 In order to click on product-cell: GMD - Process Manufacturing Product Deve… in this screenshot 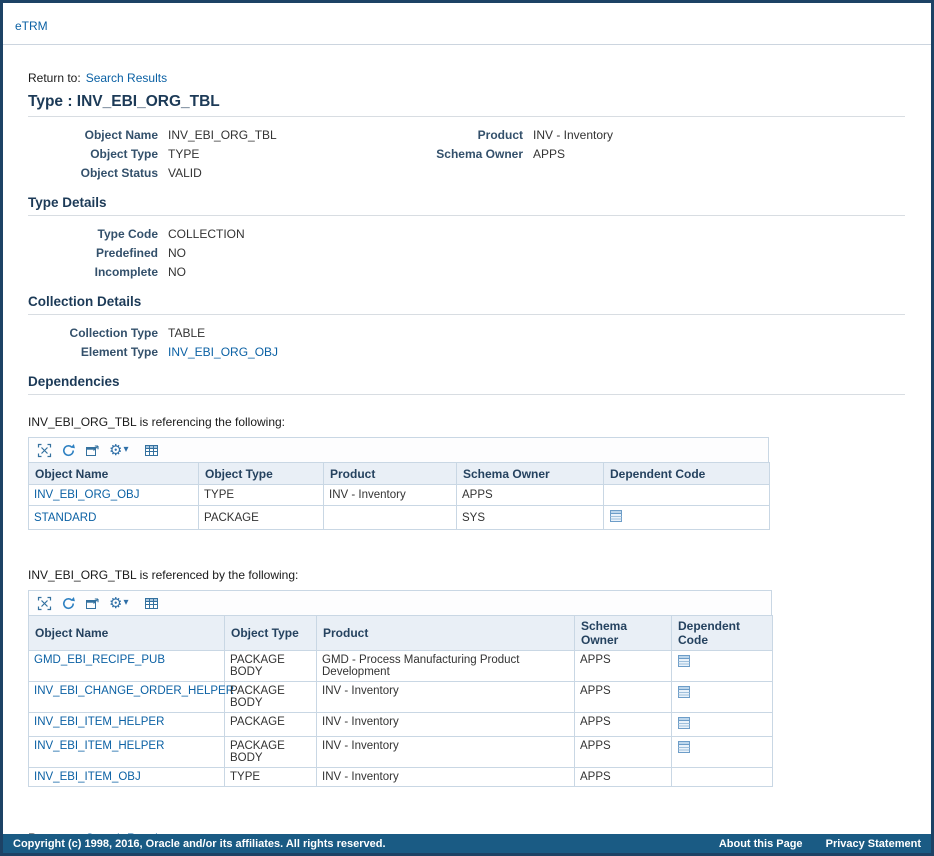, I will do `click(445, 666)`.